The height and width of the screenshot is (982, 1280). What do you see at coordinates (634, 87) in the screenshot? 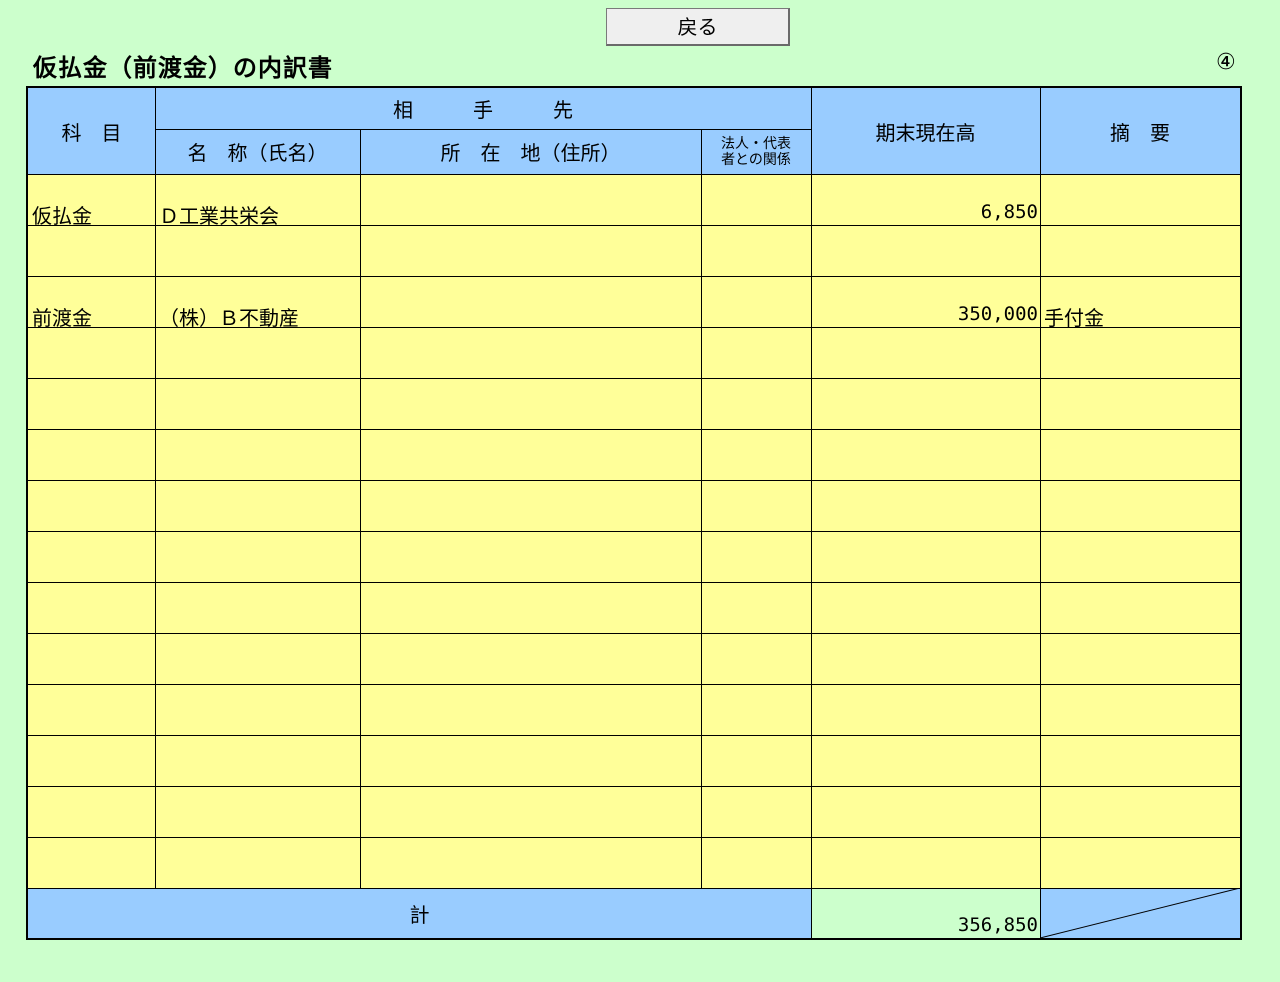
I see `table-border-top` at bounding box center [634, 87].